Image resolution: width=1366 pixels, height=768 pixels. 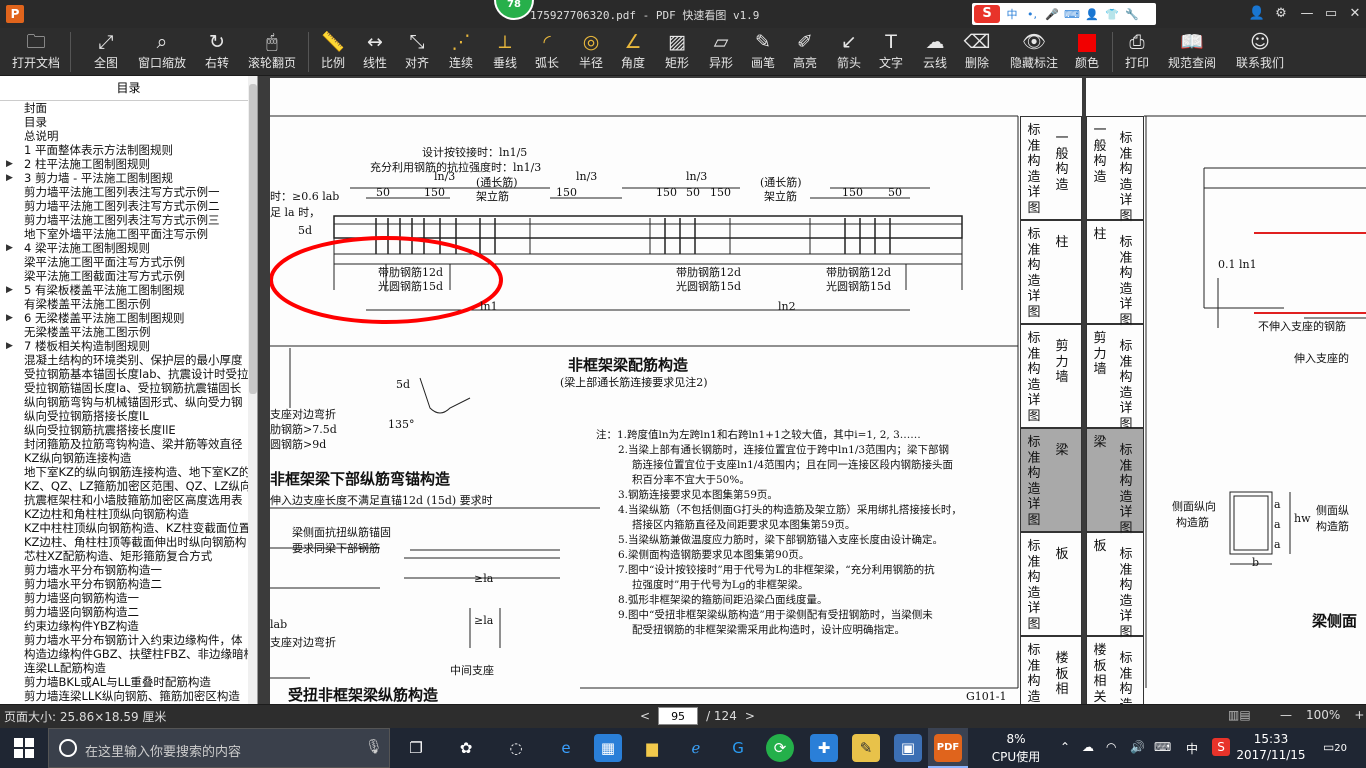 I want to click on maximize-button: ▭, so click(x=1331, y=14).